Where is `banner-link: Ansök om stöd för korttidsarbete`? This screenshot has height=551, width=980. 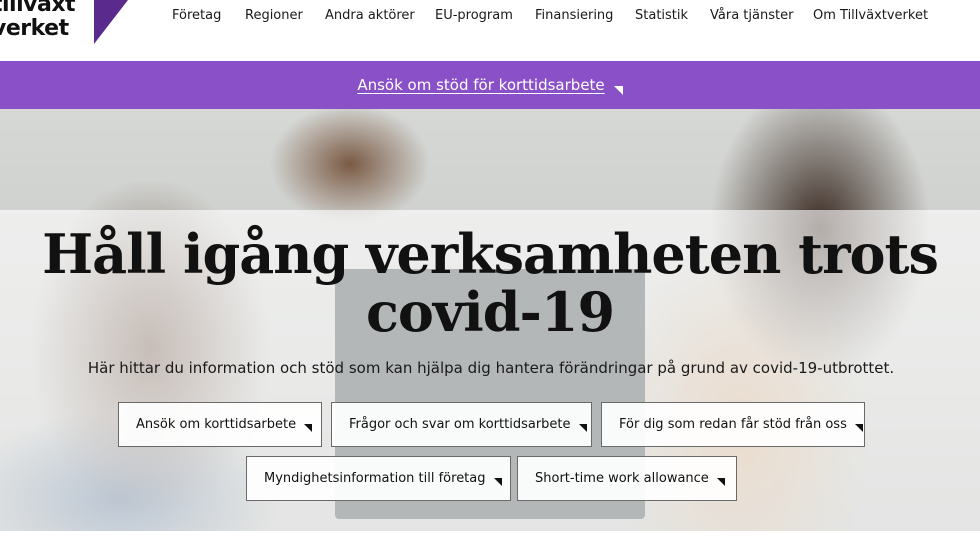 banner-link: Ansök om stöd för korttidsarbete is located at coordinates (490, 85).